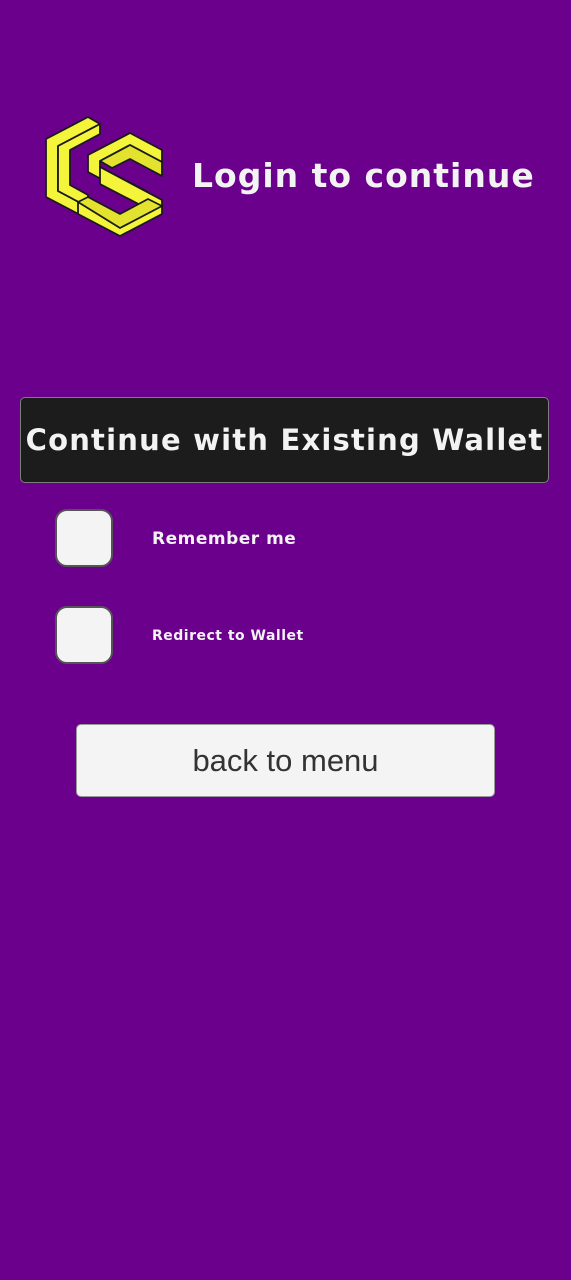 The image size is (571, 1280). I want to click on redirect-to-wallet-label: Redirect to Wallet, so click(228, 636).